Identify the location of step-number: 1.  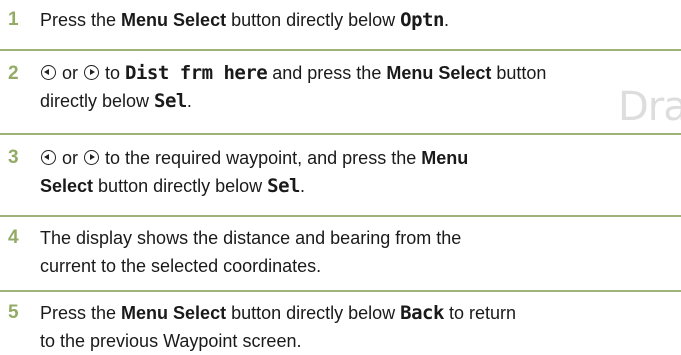
(13, 19).